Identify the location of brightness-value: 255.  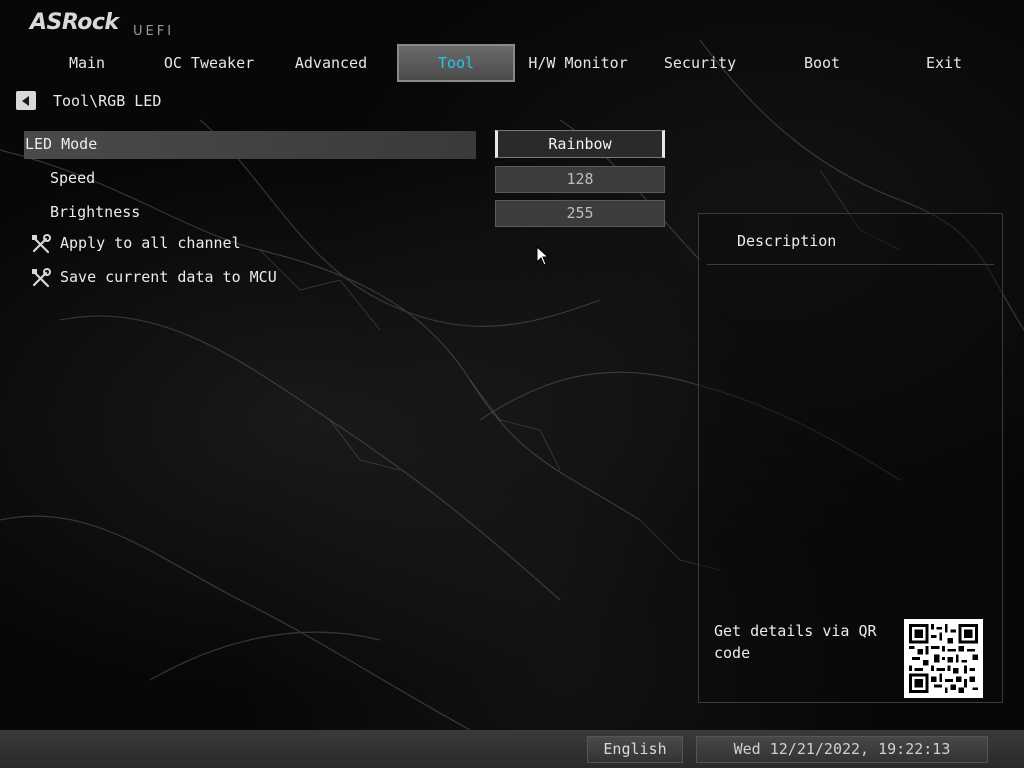
(580, 213).